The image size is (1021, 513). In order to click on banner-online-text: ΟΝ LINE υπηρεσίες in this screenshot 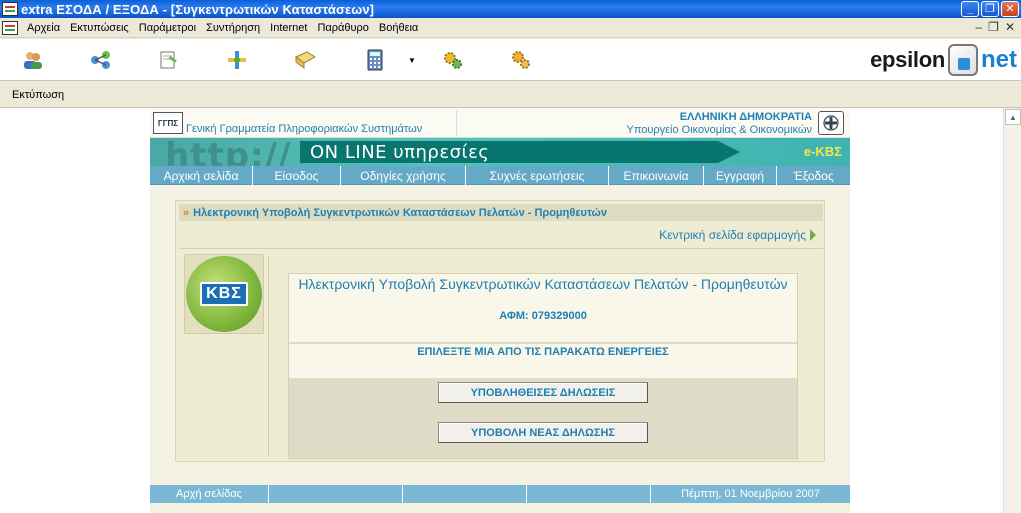, I will do `click(400, 152)`.